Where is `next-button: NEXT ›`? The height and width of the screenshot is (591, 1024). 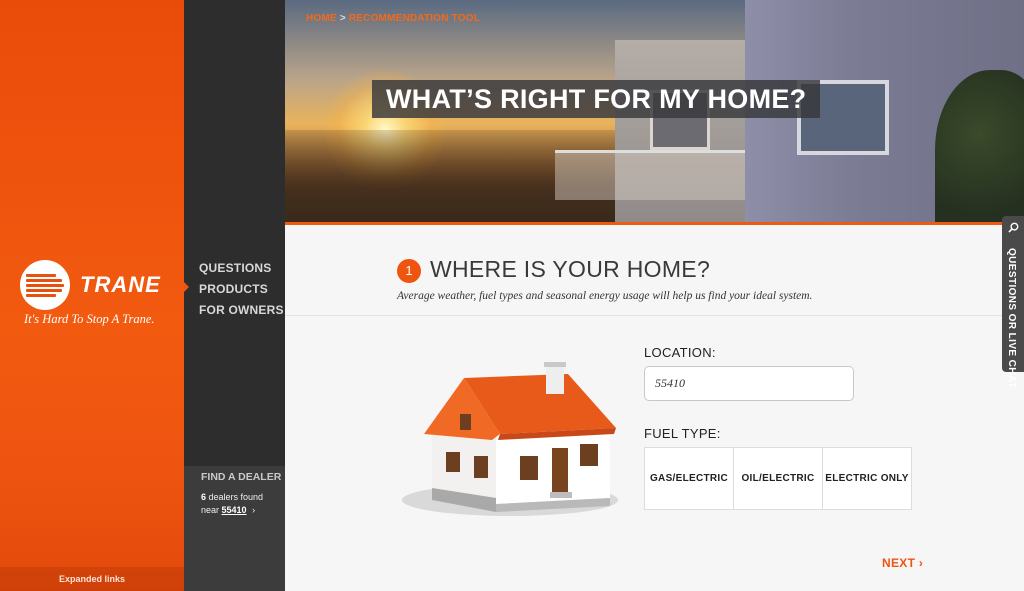 next-button: NEXT › is located at coordinates (902, 563).